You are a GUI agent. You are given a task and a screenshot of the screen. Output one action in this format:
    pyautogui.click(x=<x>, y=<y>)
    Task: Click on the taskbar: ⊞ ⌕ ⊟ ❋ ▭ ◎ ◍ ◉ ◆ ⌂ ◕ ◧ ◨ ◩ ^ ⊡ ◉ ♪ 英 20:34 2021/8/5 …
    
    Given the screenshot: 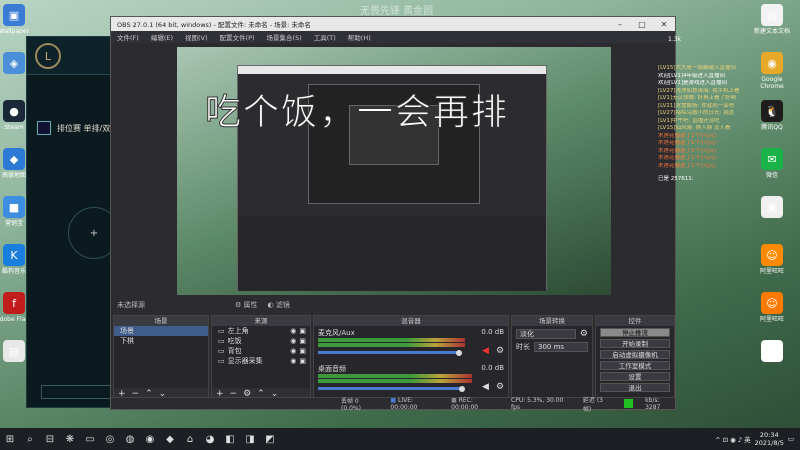 What is the action you would take?
    pyautogui.click(x=400, y=439)
    